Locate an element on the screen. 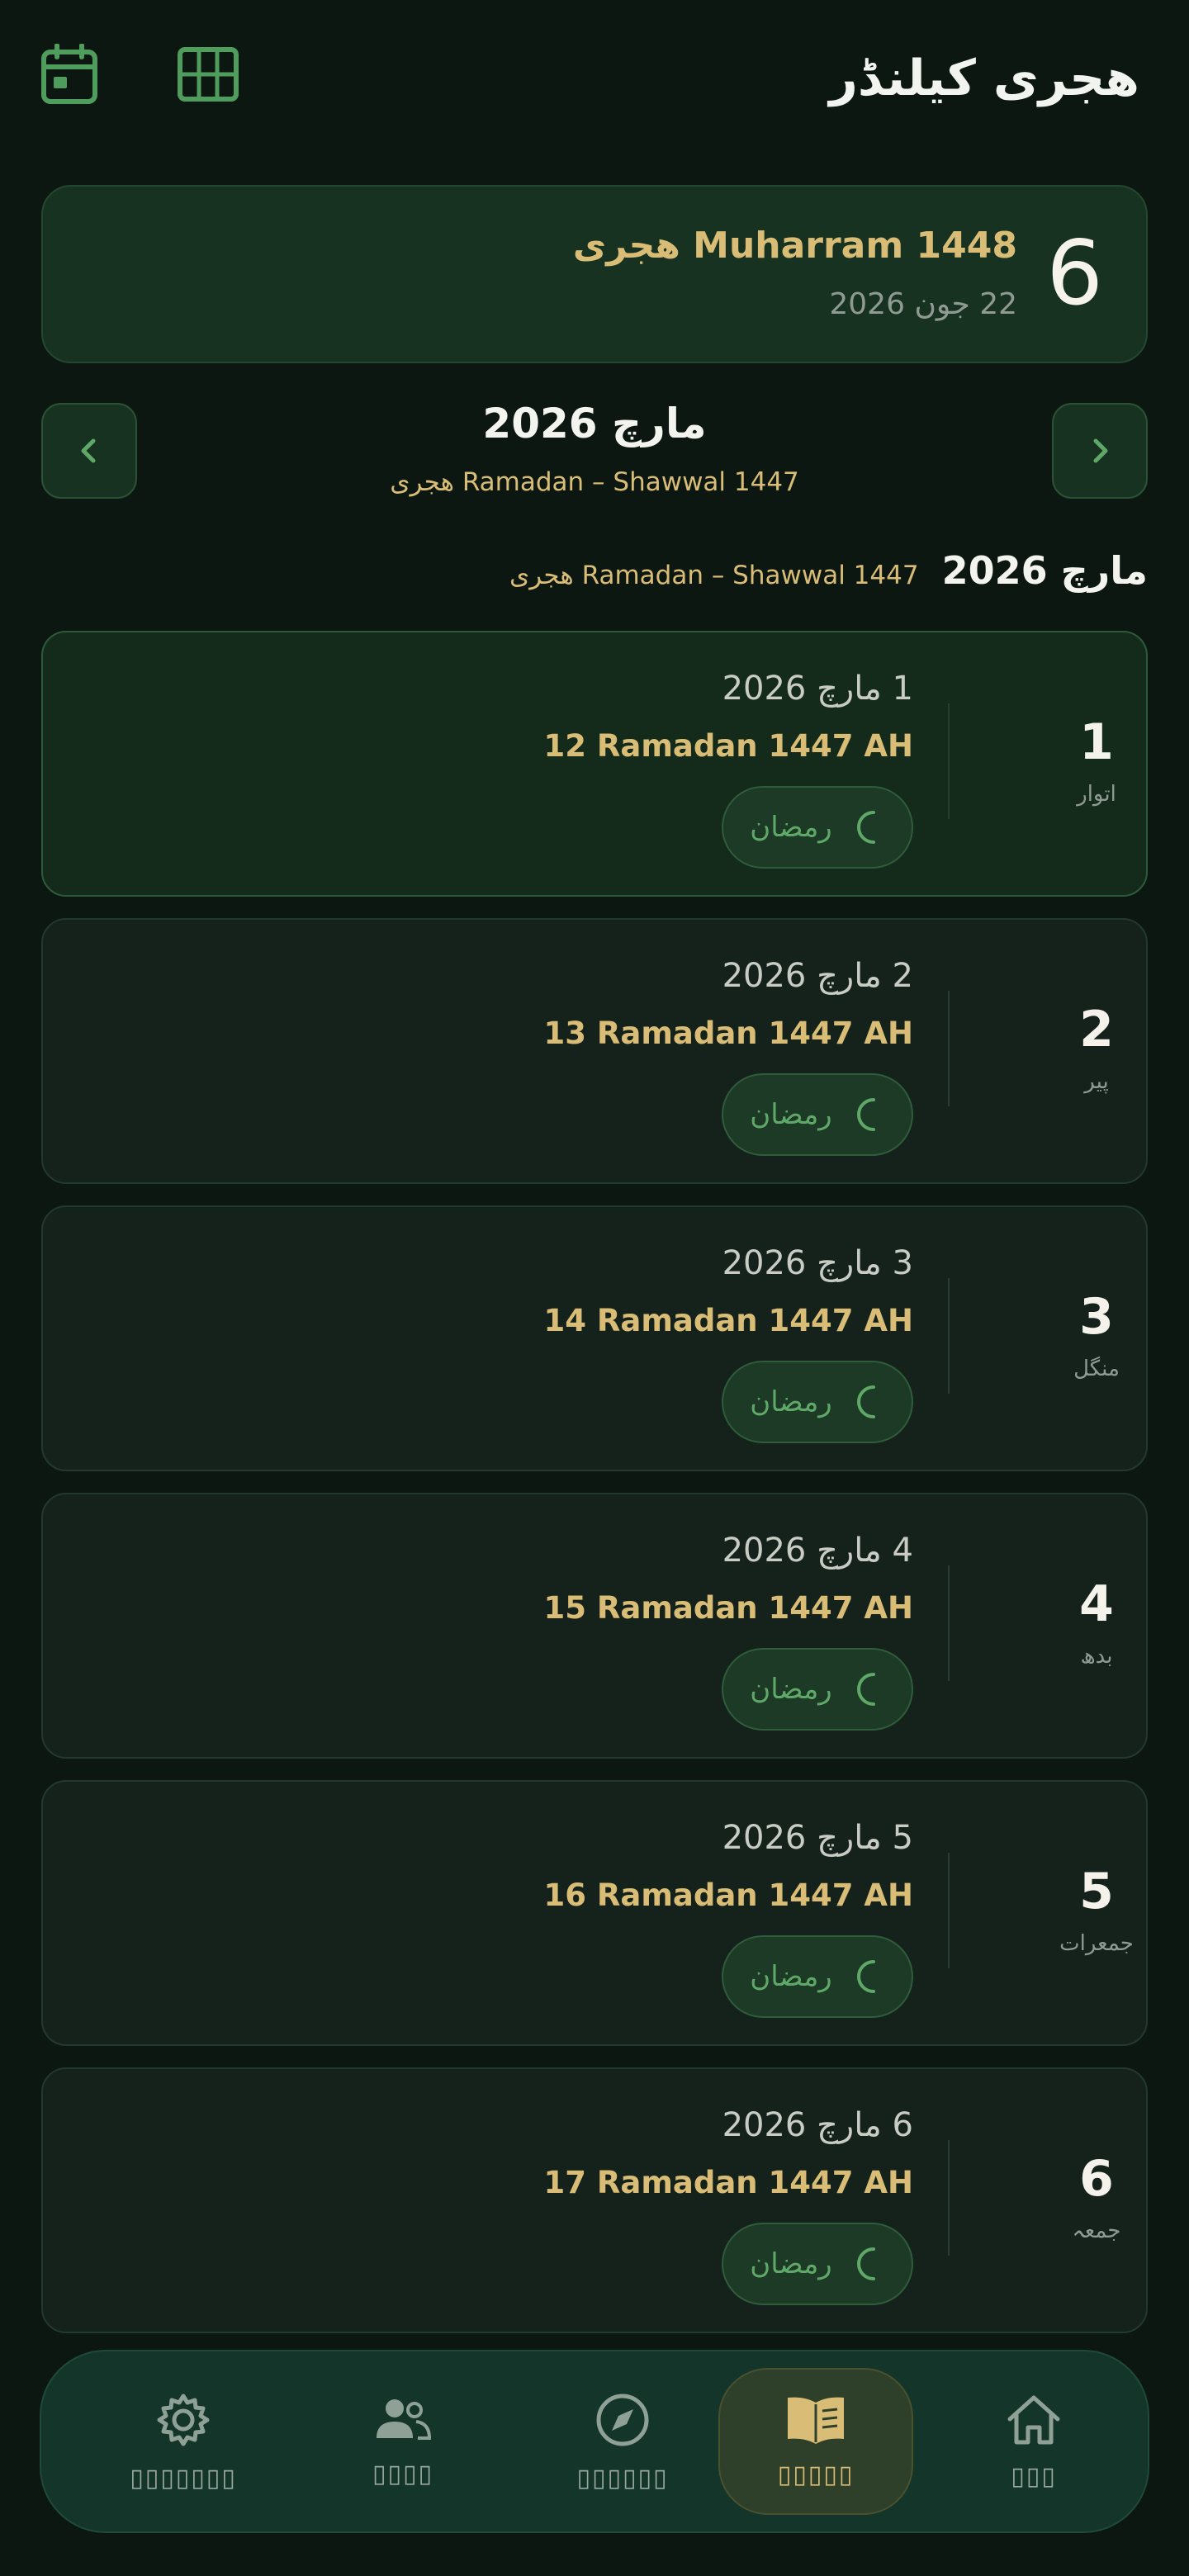  today-hijri-date: Muharram 1448 هجری is located at coordinates (794, 246).